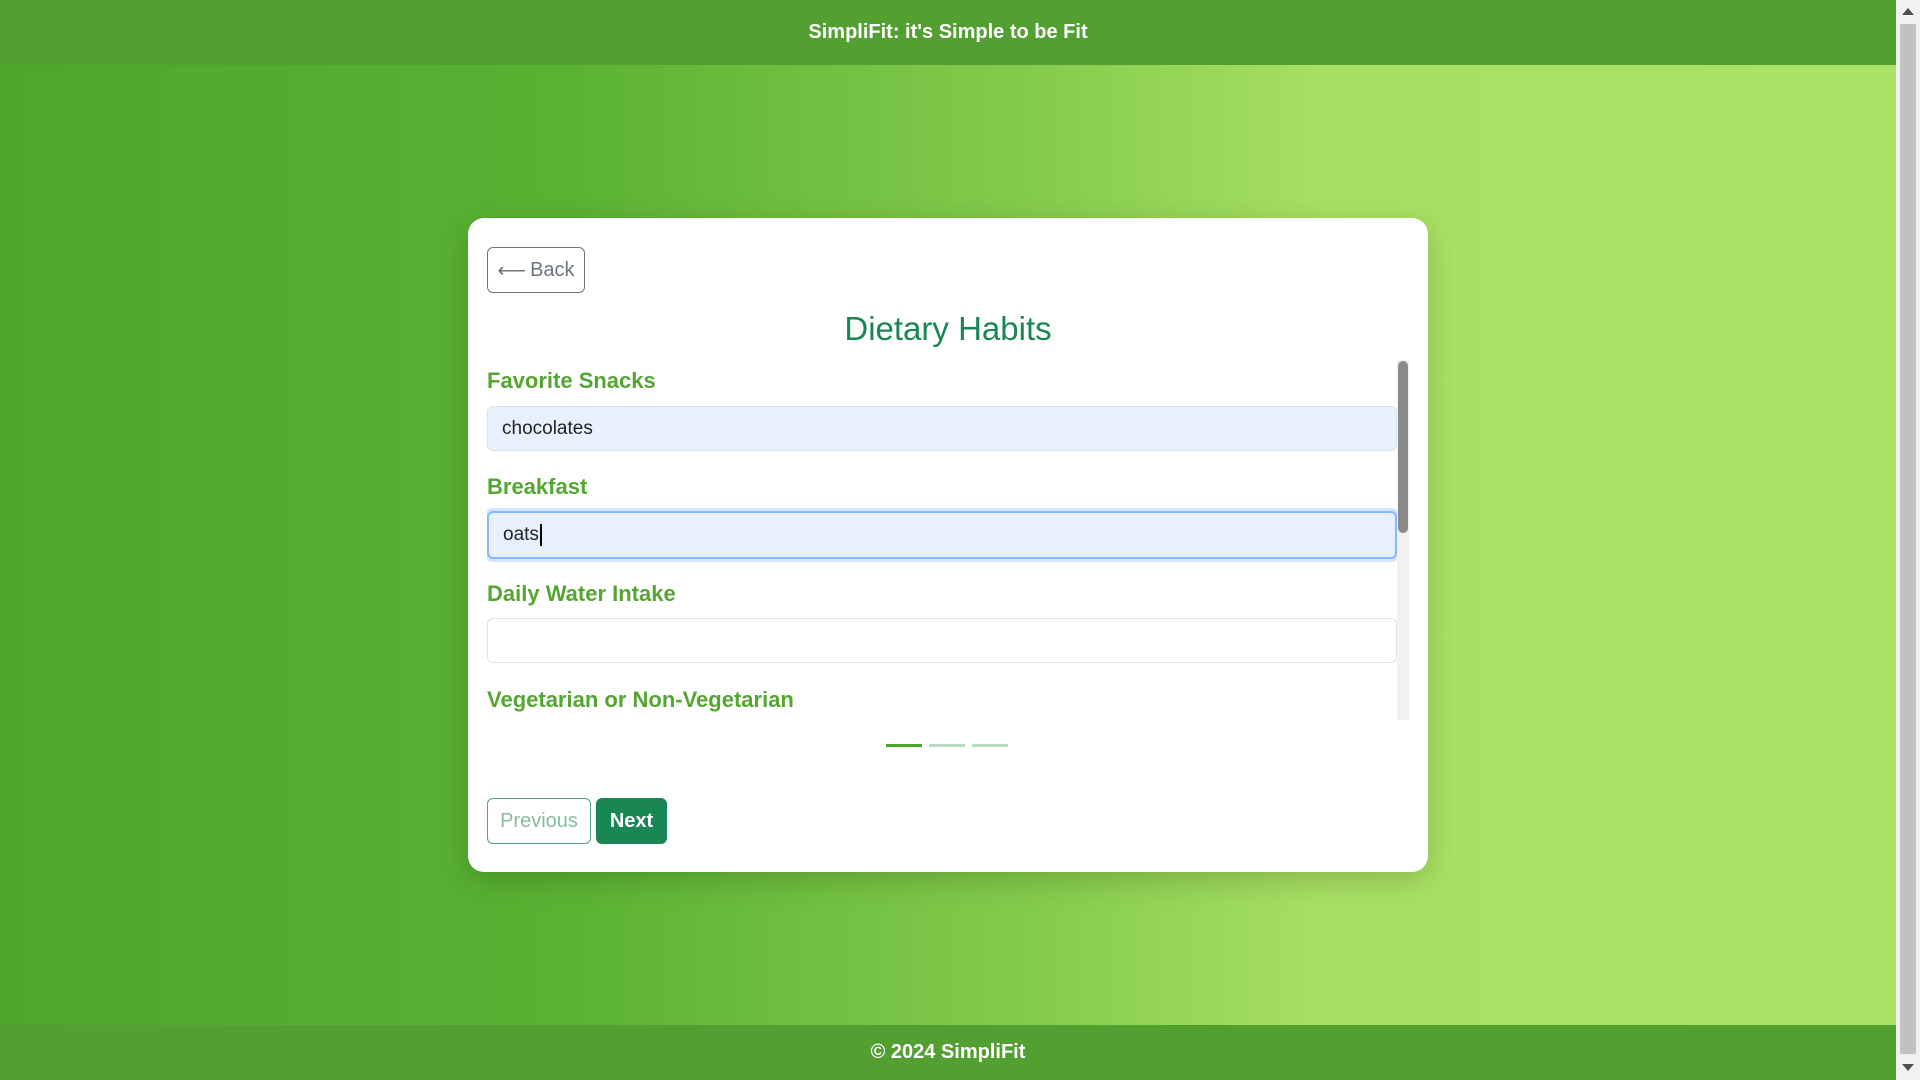 The width and height of the screenshot is (1920, 1080). I want to click on favorite-snacks-input: chocolates, so click(942, 428).